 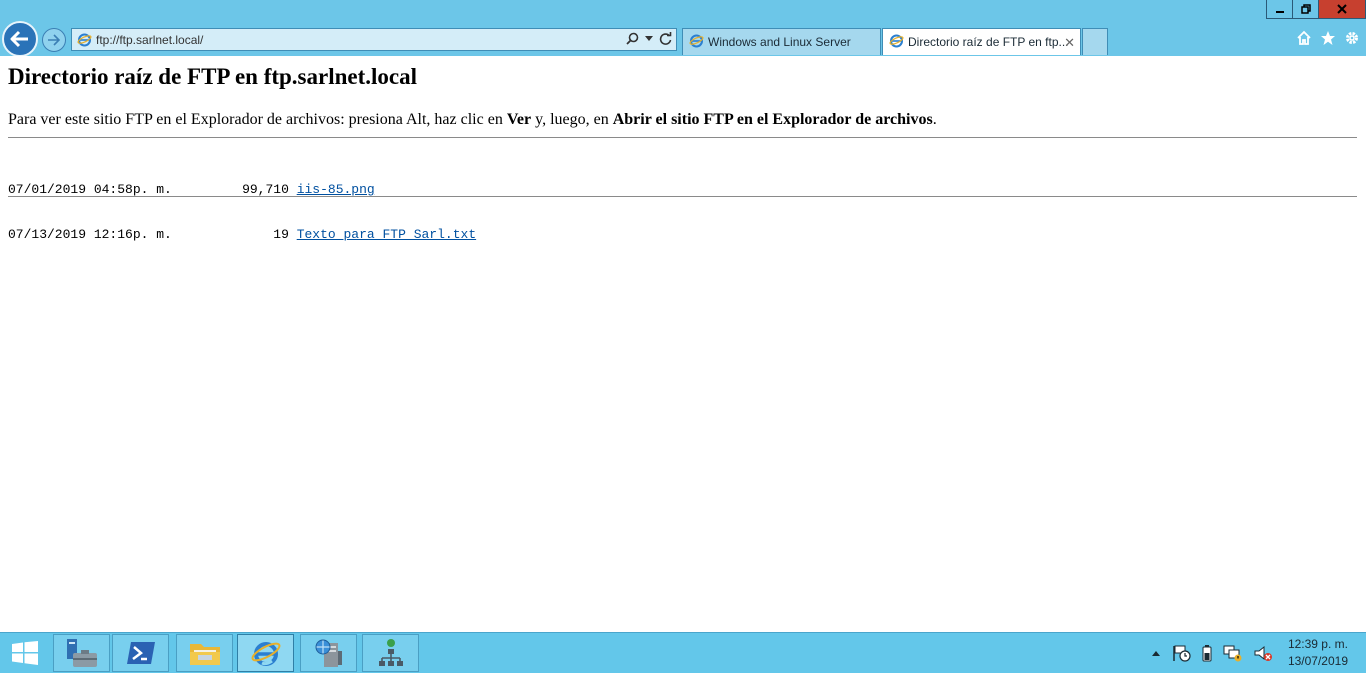 I want to click on back-arrow-icon, so click(x=19, y=39).